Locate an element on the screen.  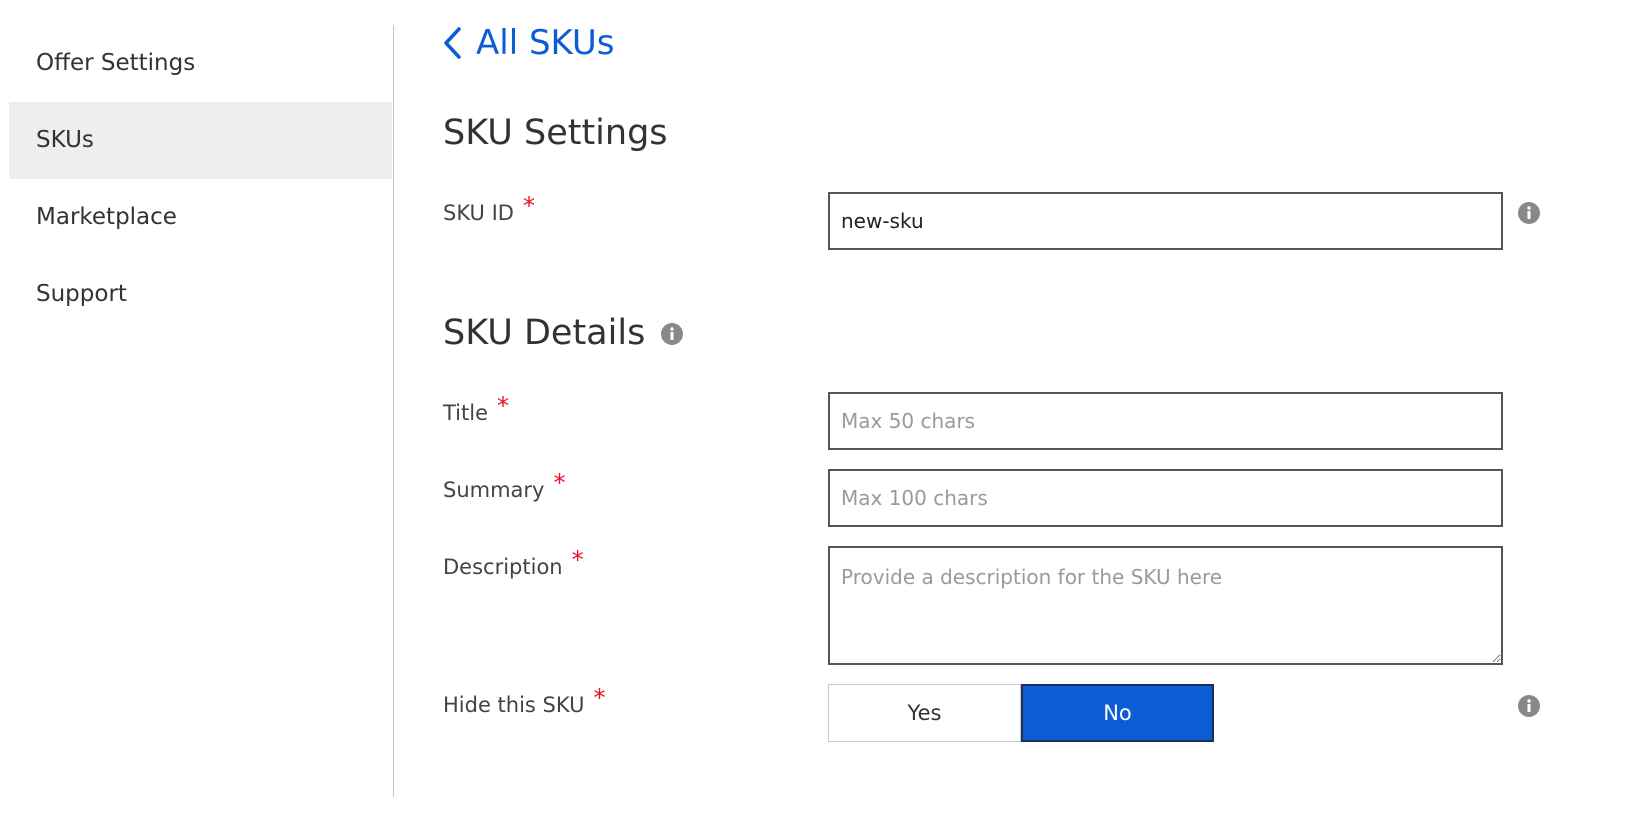
sku-details-title: SKU Details is located at coordinates (544, 333).